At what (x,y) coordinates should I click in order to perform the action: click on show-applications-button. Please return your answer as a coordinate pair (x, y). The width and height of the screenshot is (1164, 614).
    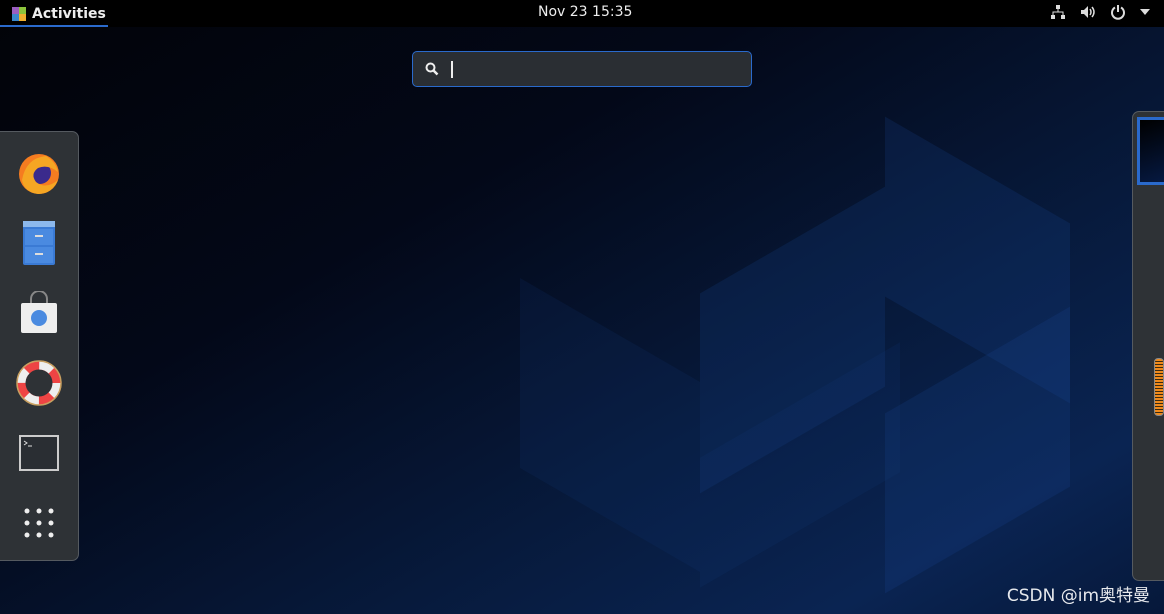
    Looking at the image, I should click on (39, 523).